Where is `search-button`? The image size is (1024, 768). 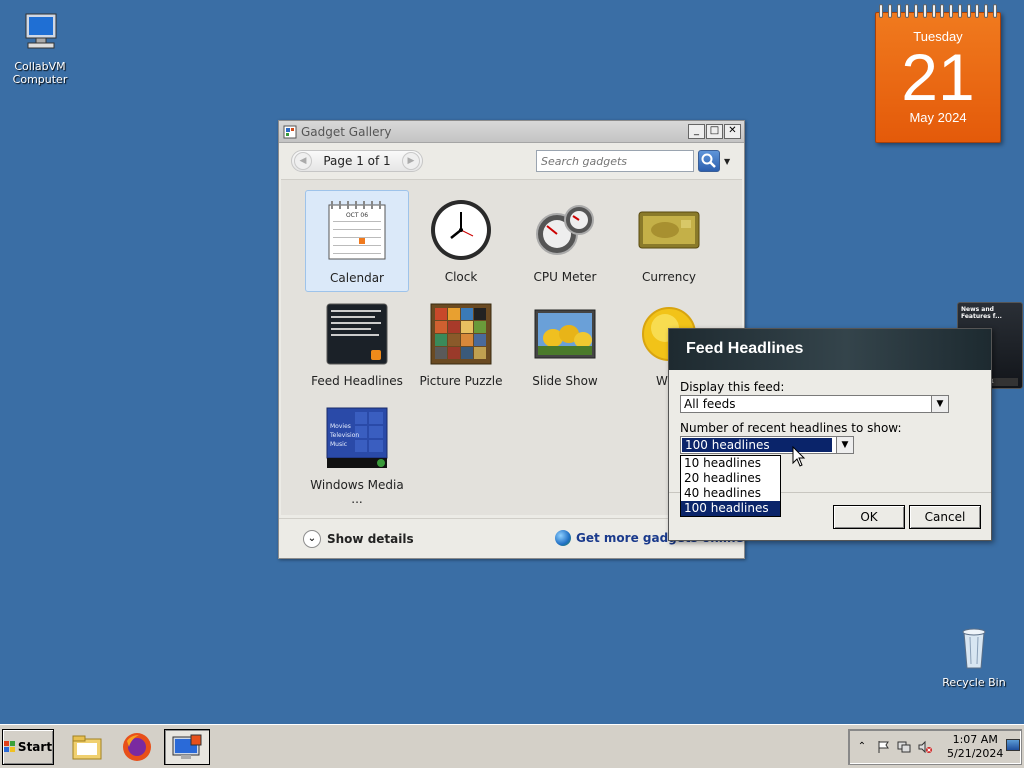 search-button is located at coordinates (709, 161).